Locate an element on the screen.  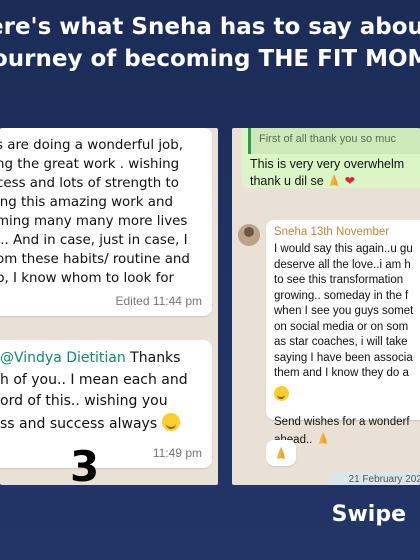
message-line: cess and lots of strength to is located at coordinates (89, 183).